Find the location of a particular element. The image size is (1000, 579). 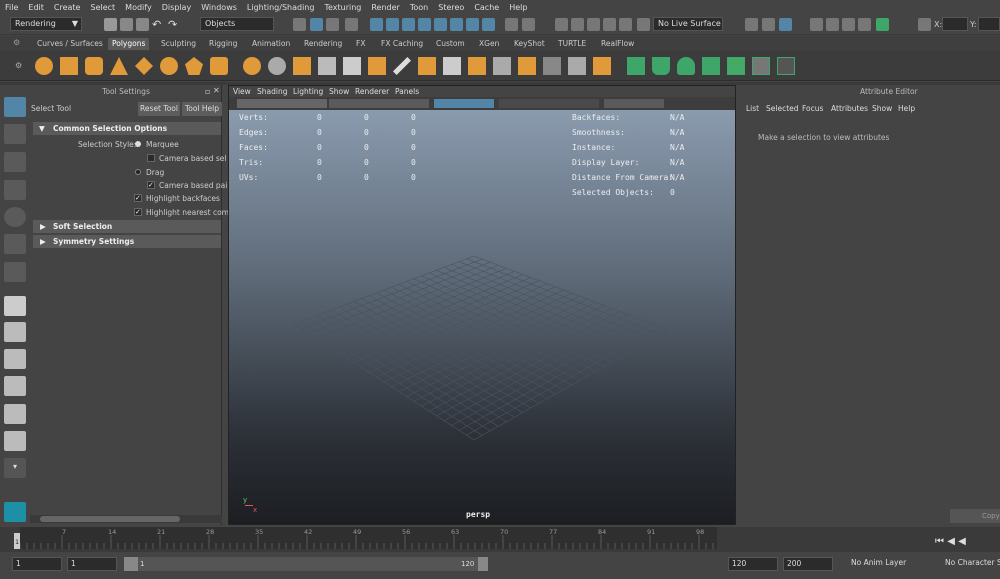

camera-based-paint-checkbox: ✓ is located at coordinates (151, 185).